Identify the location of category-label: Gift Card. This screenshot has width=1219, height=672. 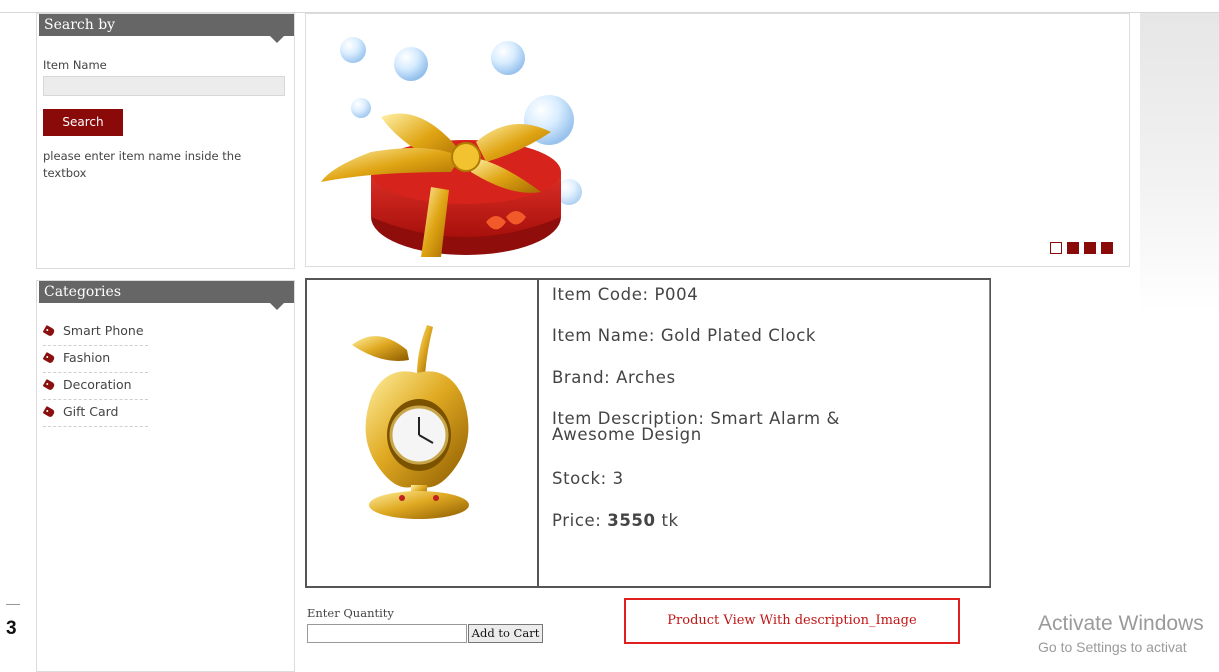
(91, 411).